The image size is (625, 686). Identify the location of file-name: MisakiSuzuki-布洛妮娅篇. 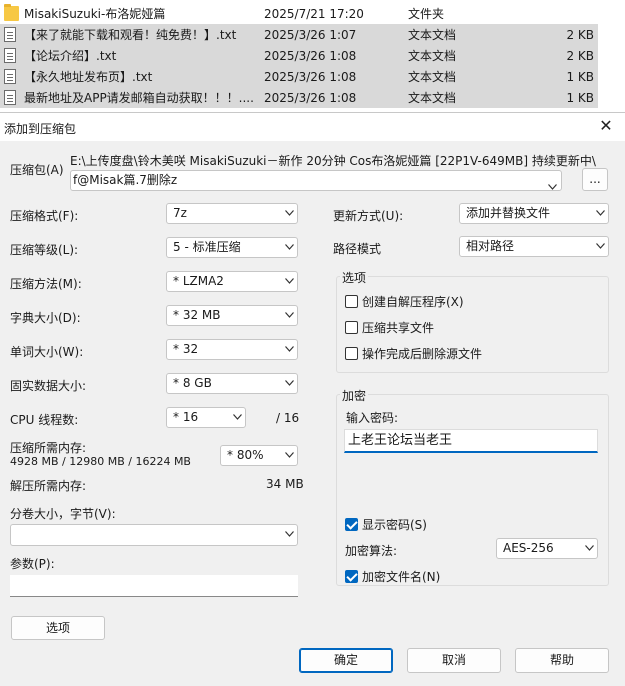
(95, 14).